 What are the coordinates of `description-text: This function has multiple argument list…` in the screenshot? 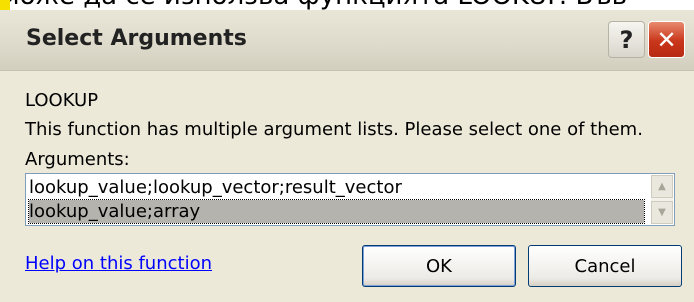 It's located at (334, 129).